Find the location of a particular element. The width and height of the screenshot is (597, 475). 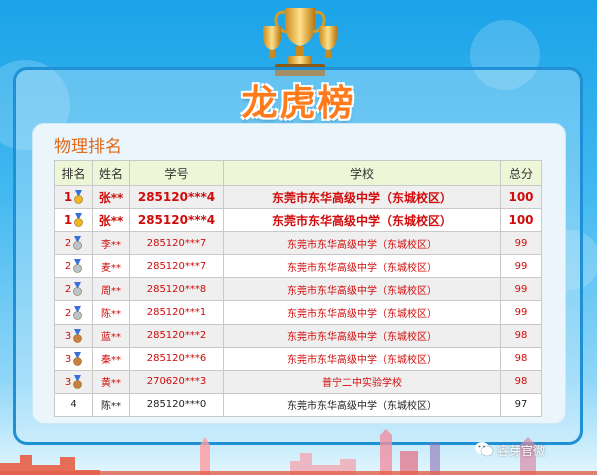

student-id-cell: 270620***3 is located at coordinates (176, 381).